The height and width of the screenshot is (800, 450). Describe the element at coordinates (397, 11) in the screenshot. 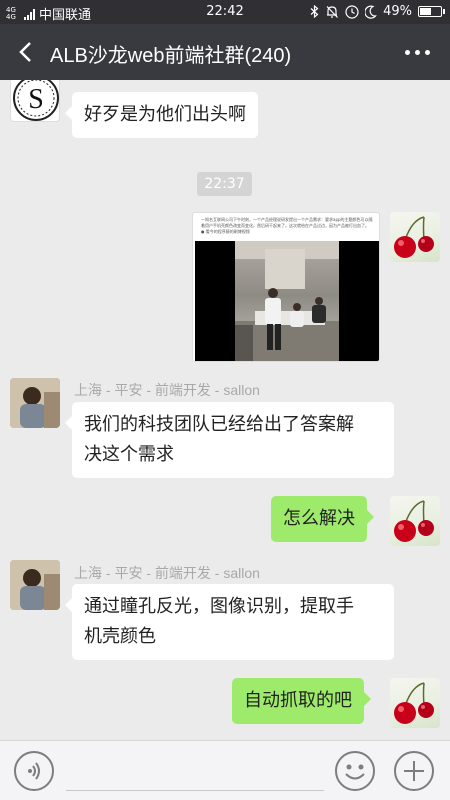

I see `battery-percent: 49%` at that location.